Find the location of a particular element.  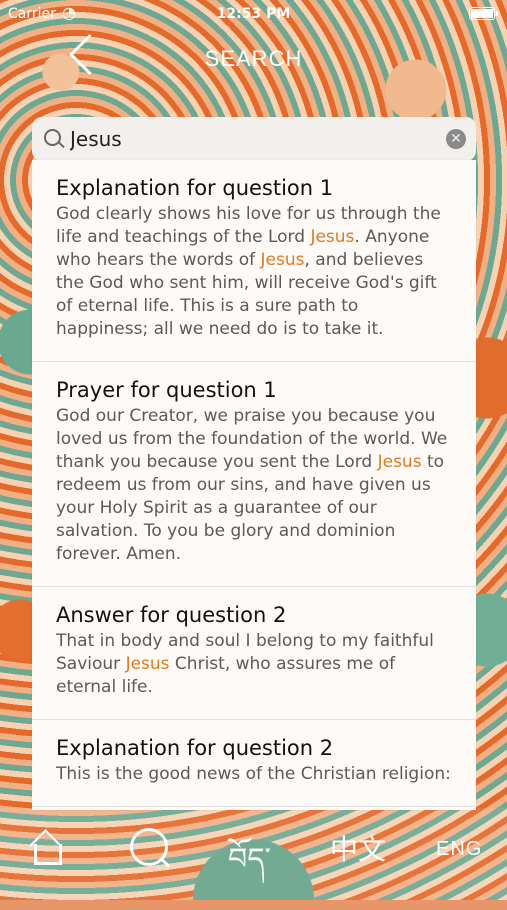

tab-bar: བོད་ 中文 ENG is located at coordinates (253, 854).